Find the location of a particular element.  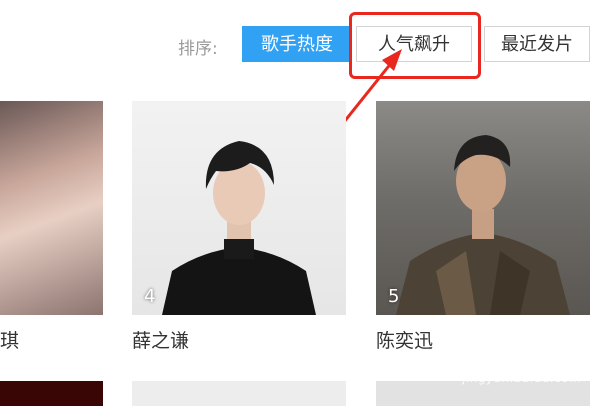

watermark-logo: Bai 度 is located at coordinates (499, 358).